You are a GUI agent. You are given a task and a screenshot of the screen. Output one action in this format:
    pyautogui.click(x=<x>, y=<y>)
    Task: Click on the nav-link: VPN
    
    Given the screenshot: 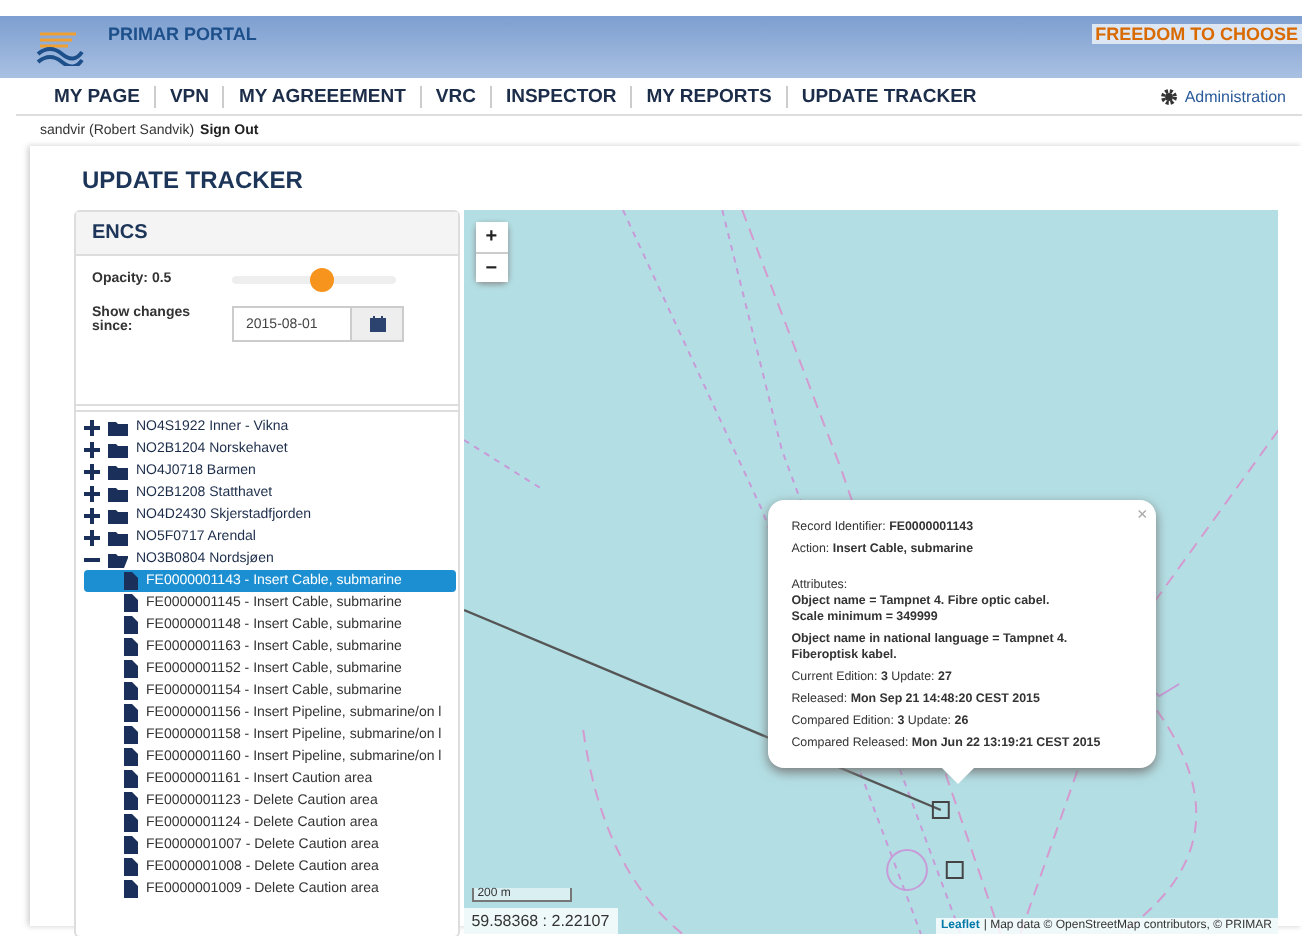 What is the action you would take?
    pyautogui.click(x=188, y=96)
    